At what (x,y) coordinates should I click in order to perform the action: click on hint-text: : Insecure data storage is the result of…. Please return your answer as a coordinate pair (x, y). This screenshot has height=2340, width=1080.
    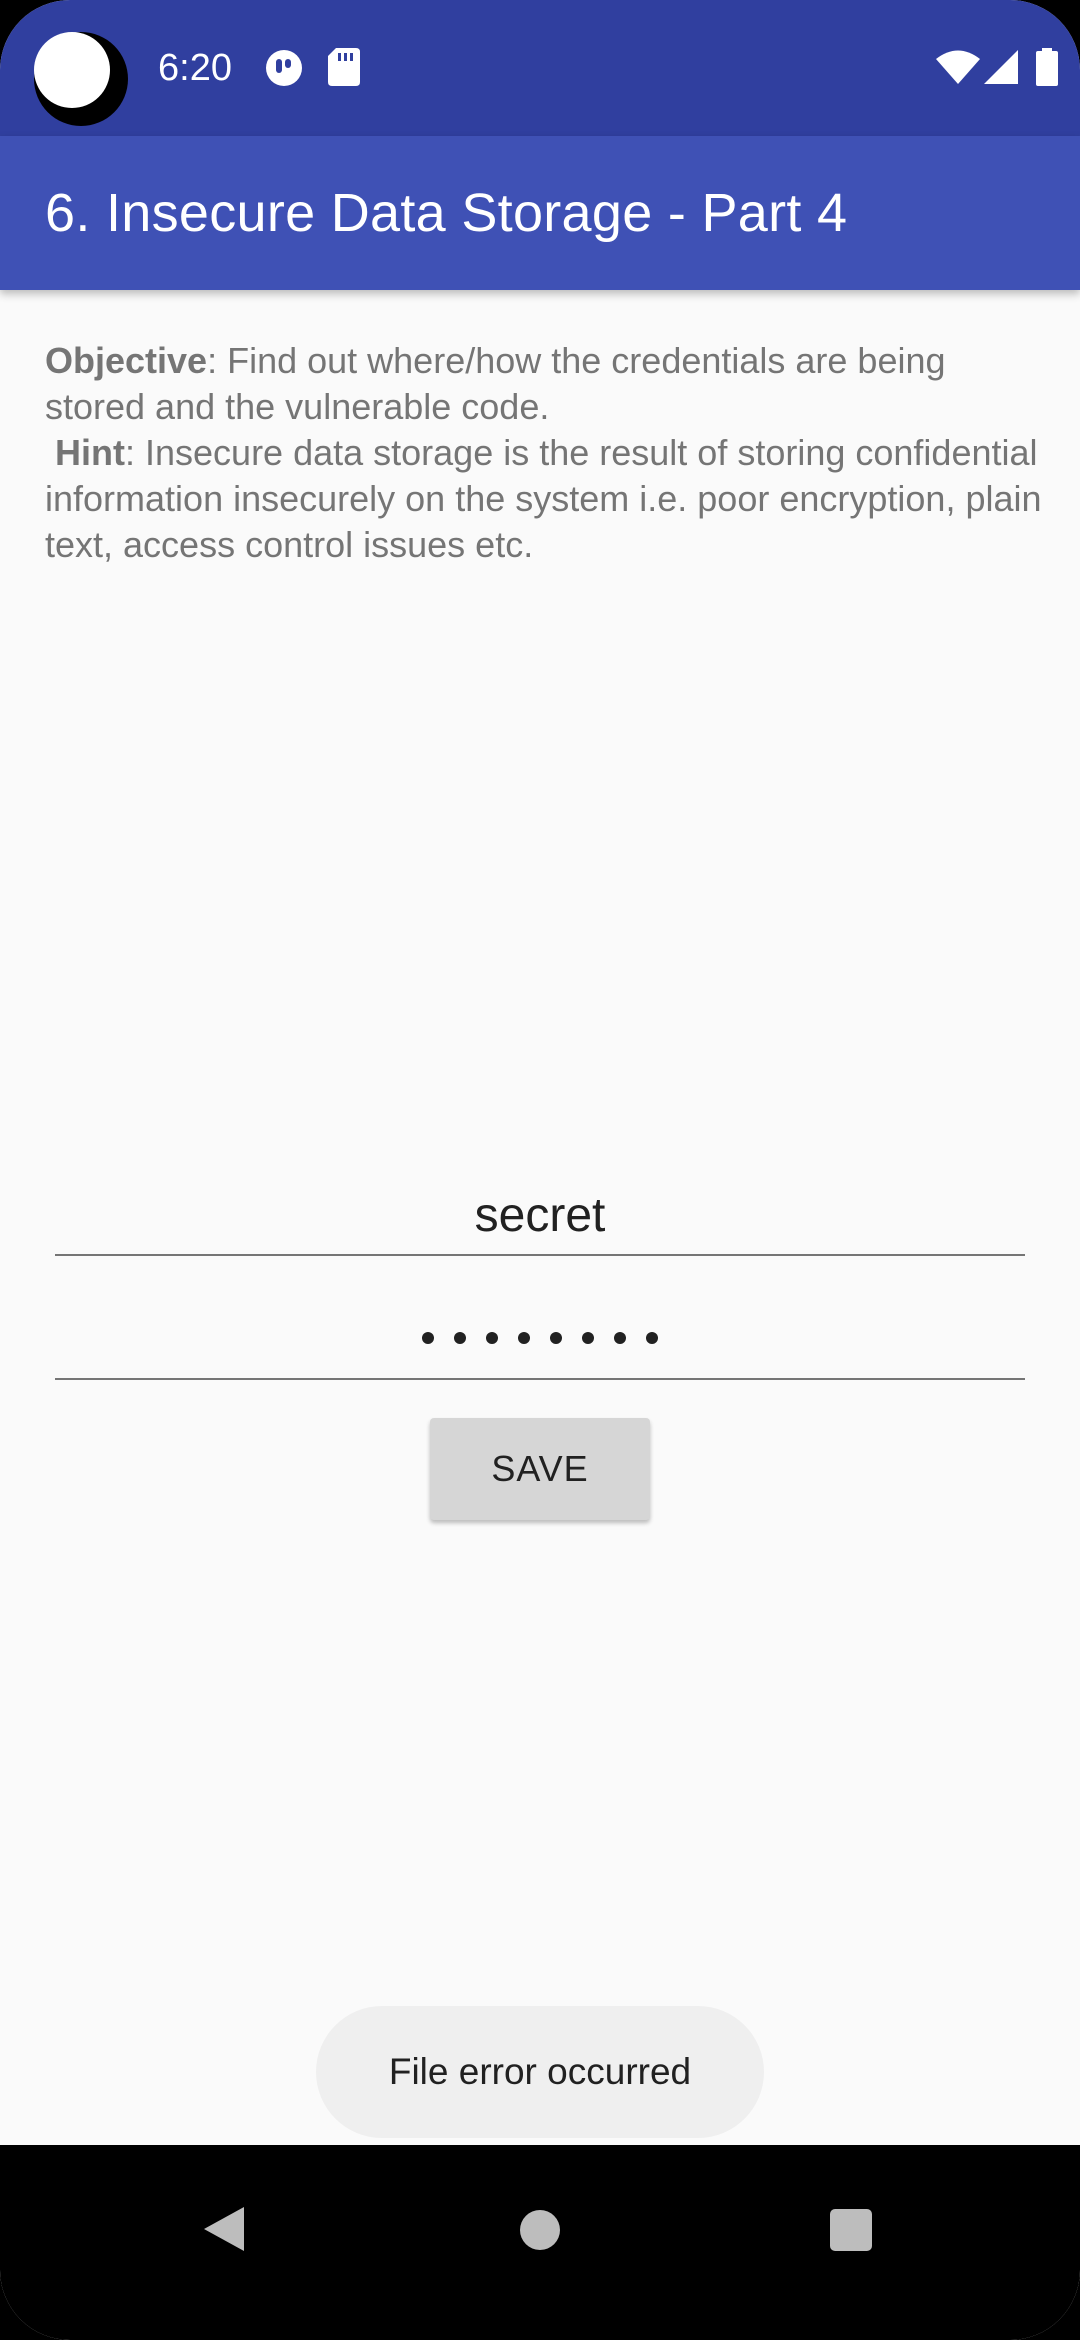
    Looking at the image, I should click on (543, 498).